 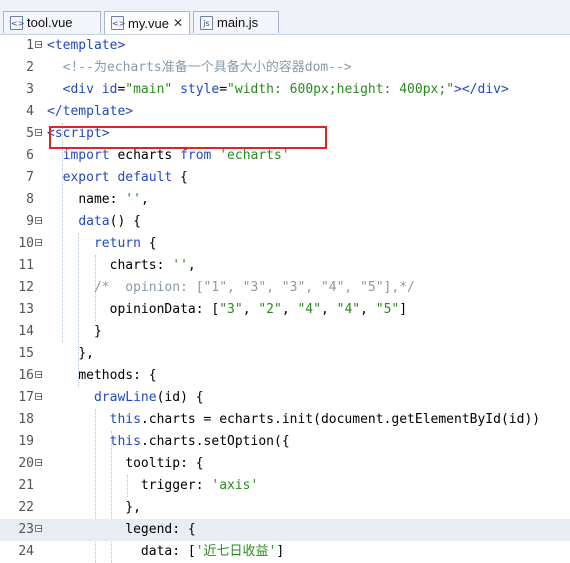 I want to click on code-token: "3", so click(x=231, y=309).